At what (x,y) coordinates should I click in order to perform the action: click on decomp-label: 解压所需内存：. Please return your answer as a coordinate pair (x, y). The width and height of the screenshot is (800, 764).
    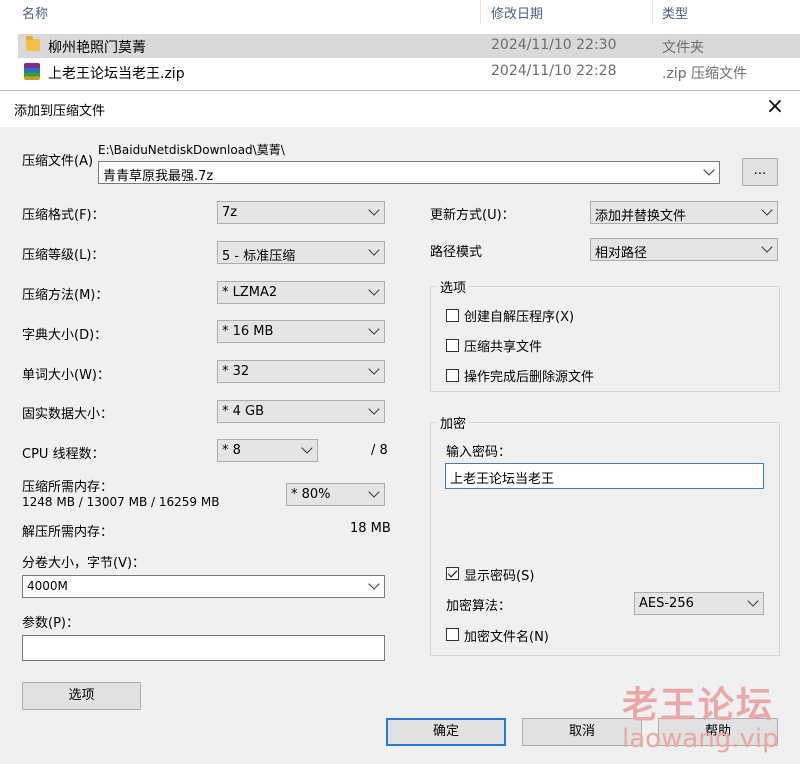
    Looking at the image, I should click on (68, 532).